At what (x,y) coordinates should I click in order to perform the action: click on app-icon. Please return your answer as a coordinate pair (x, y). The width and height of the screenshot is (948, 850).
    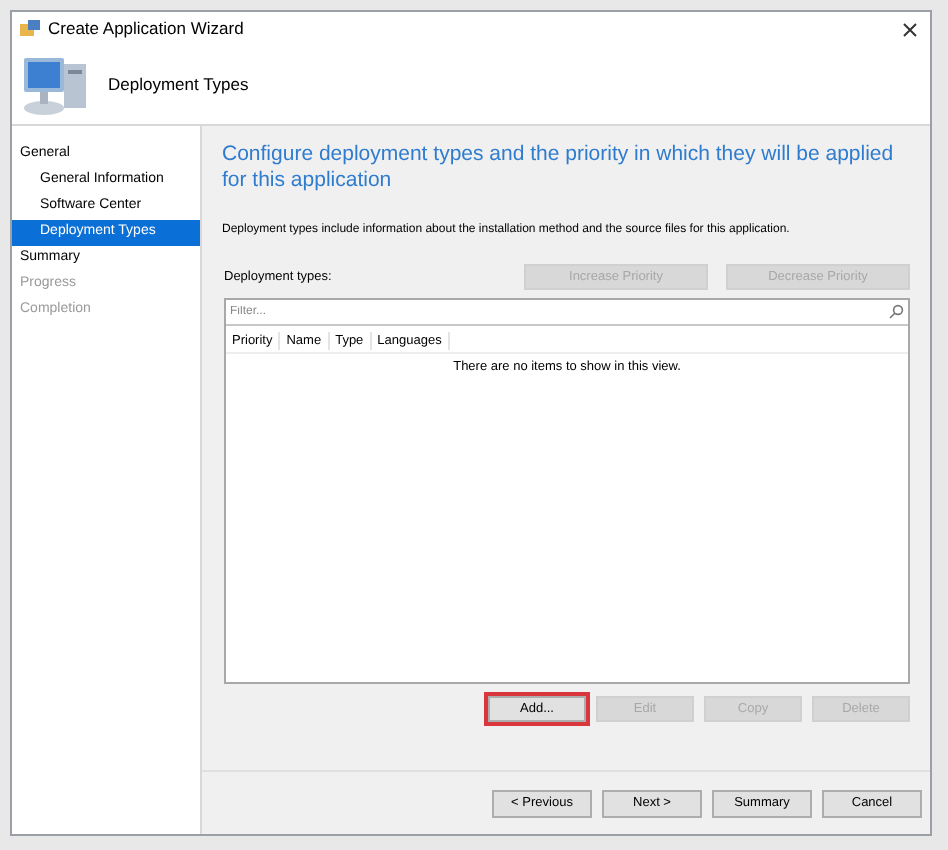
    Looking at the image, I should click on (30, 29).